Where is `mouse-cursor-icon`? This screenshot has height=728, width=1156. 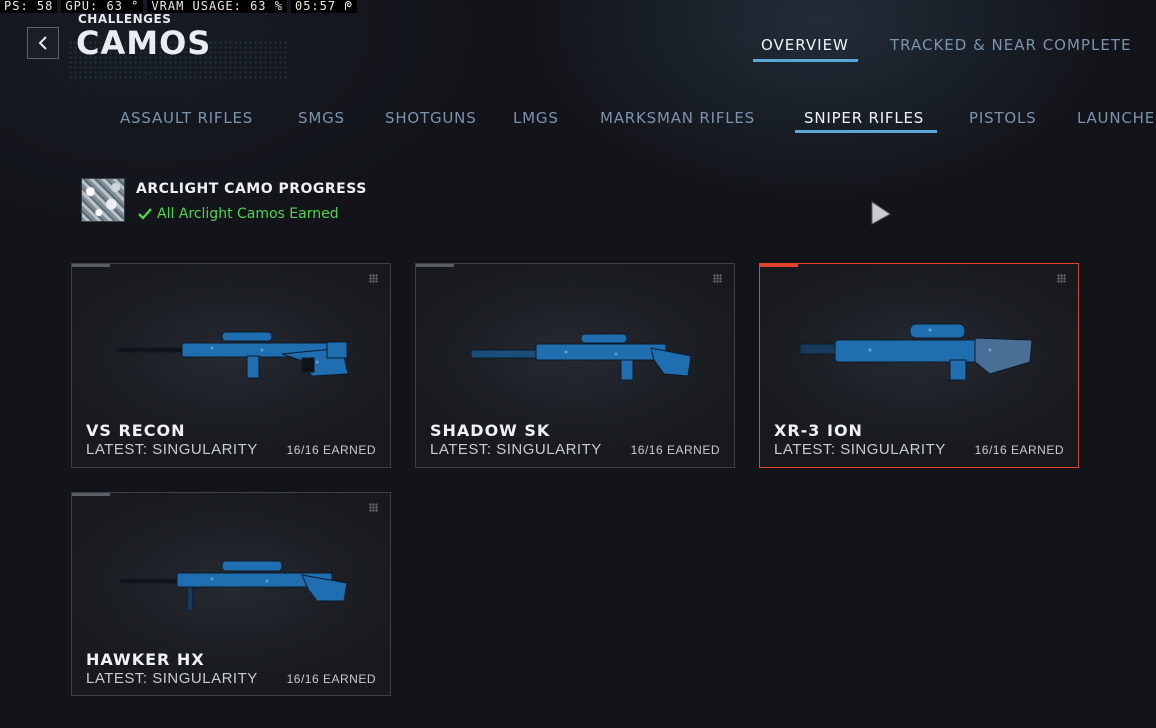 mouse-cursor-icon is located at coordinates (881, 213).